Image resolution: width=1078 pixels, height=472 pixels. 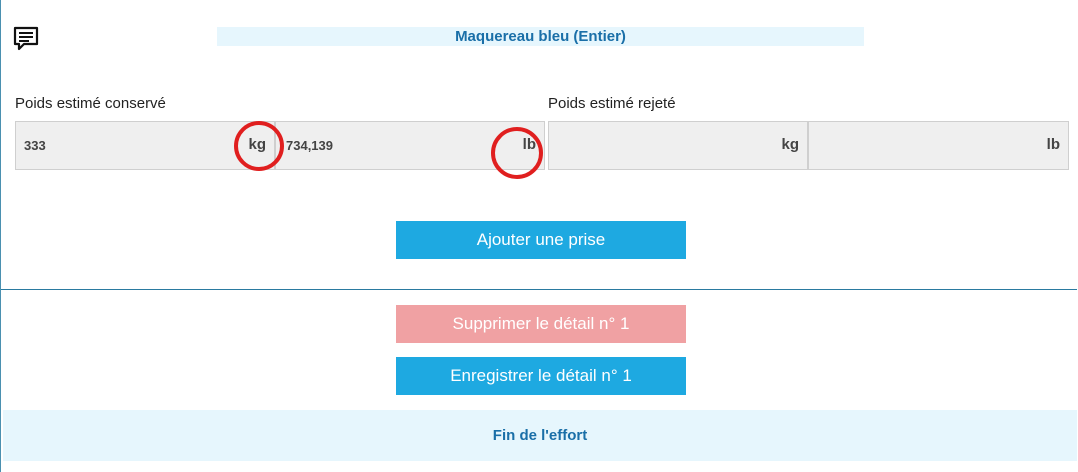 I want to click on comment-icon, so click(x=26, y=39).